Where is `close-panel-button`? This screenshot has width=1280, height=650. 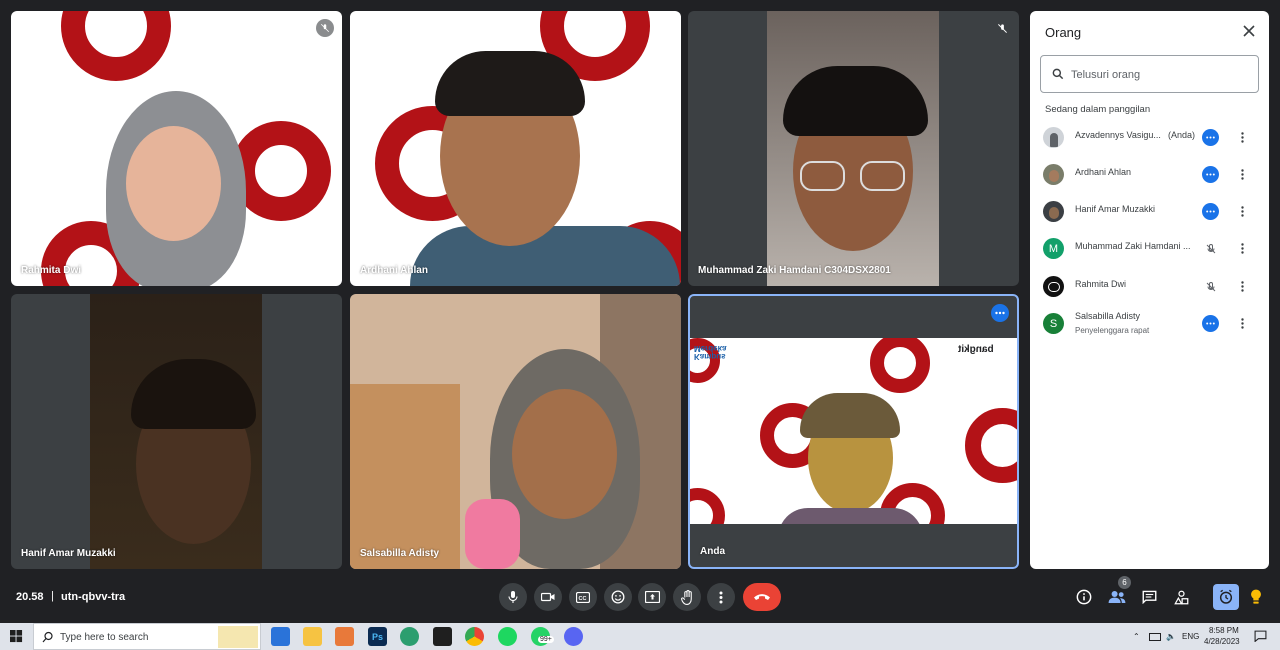 close-panel-button is located at coordinates (1249, 31).